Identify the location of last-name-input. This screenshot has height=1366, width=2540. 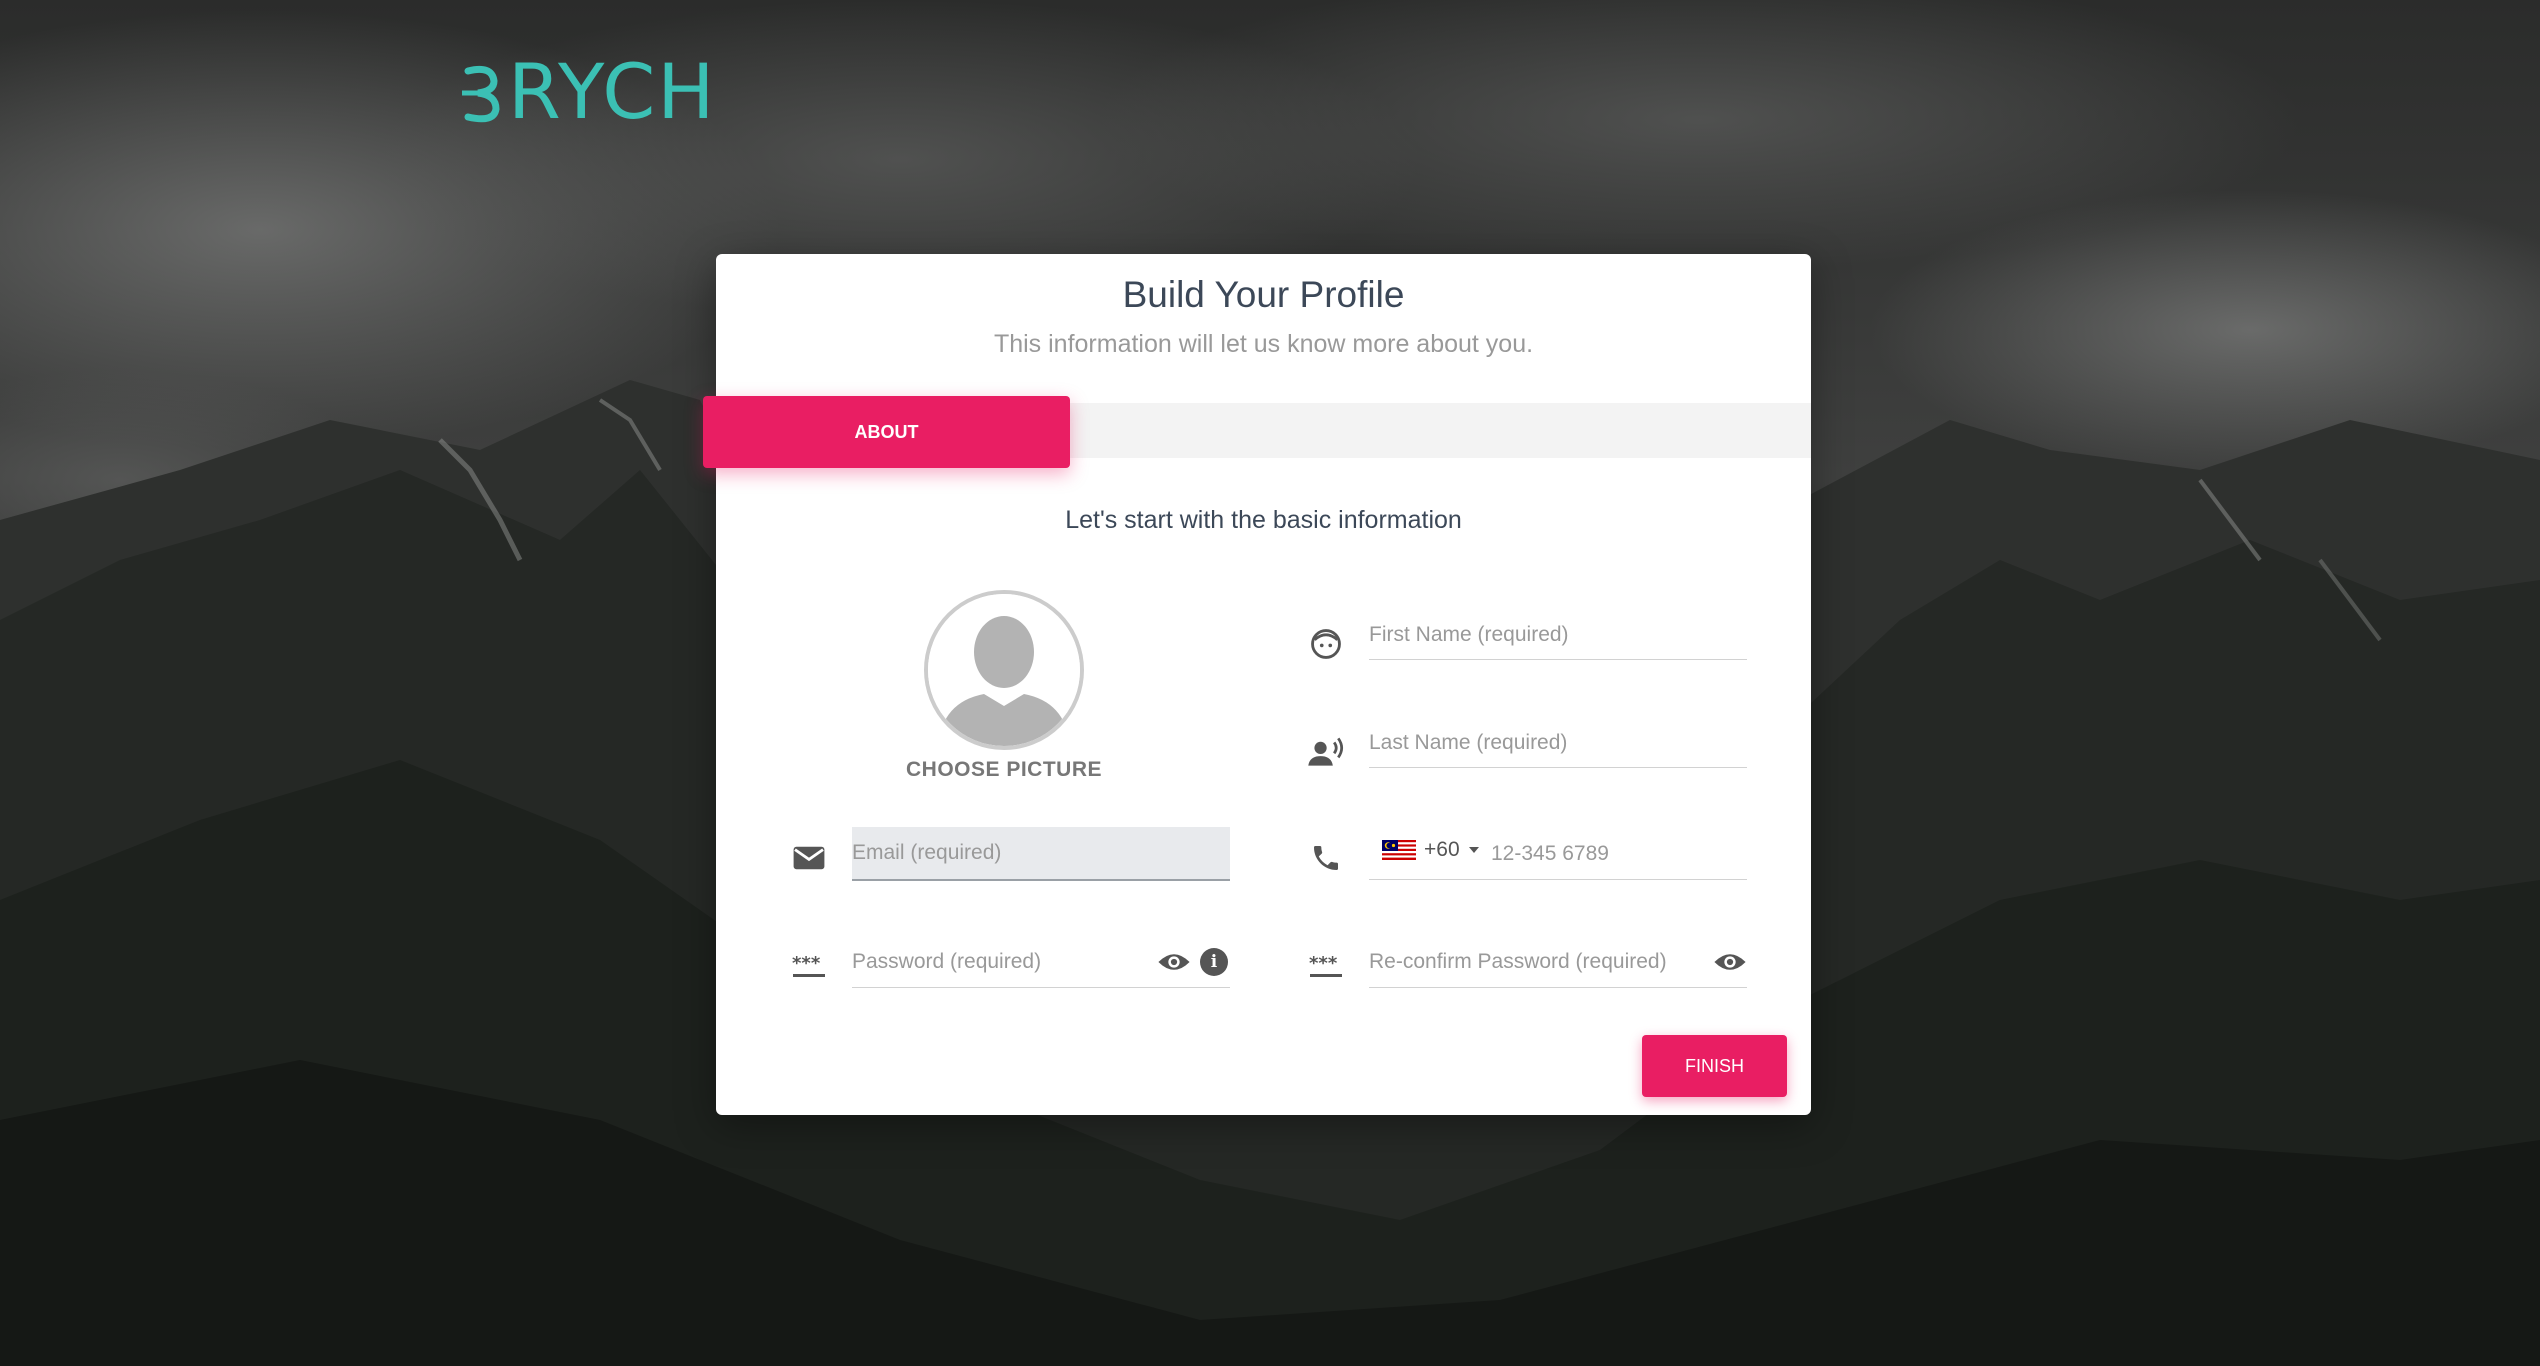
(1558, 743).